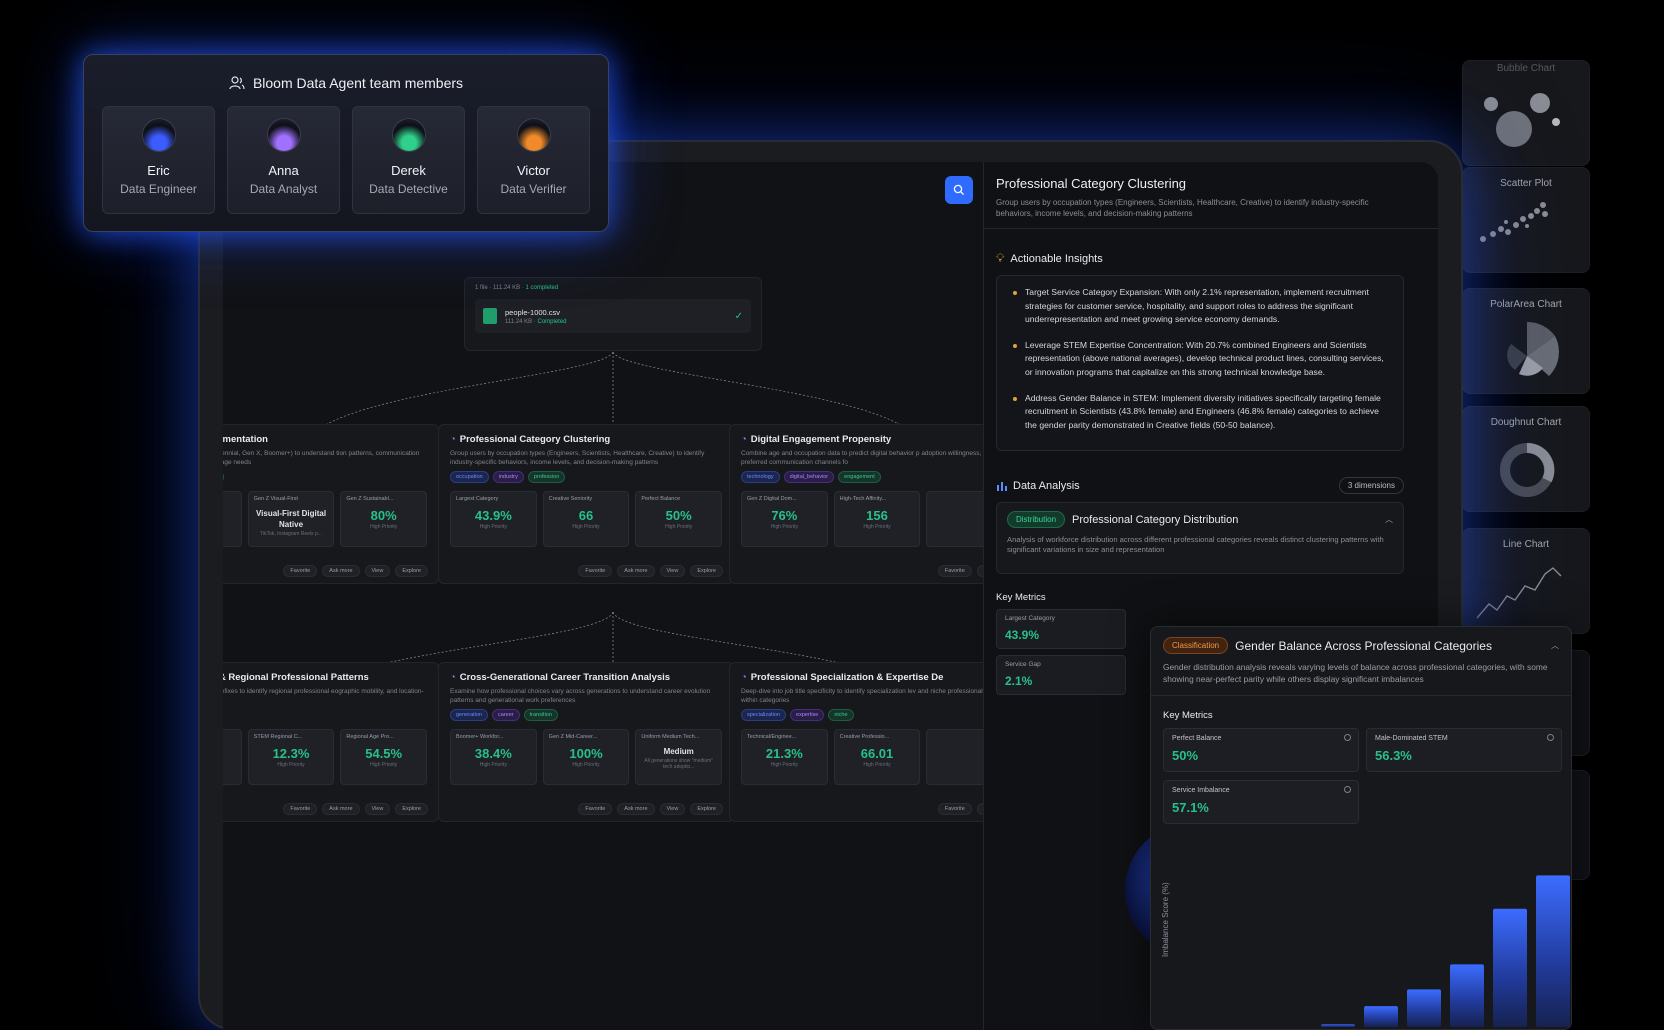 The height and width of the screenshot is (1030, 1664). Describe the element at coordinates (1526, 581) in the screenshot. I see `chart-type-line: Line Chart` at that location.